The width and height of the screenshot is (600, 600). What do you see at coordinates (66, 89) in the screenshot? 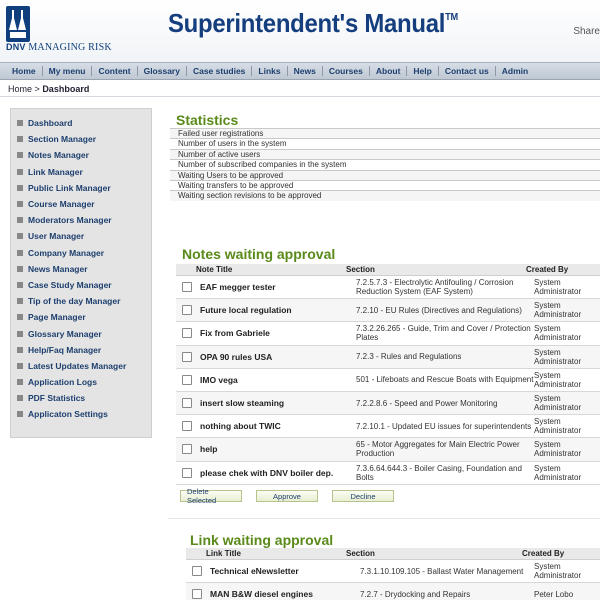
I see `breadcrumb-current: Dashboard` at bounding box center [66, 89].